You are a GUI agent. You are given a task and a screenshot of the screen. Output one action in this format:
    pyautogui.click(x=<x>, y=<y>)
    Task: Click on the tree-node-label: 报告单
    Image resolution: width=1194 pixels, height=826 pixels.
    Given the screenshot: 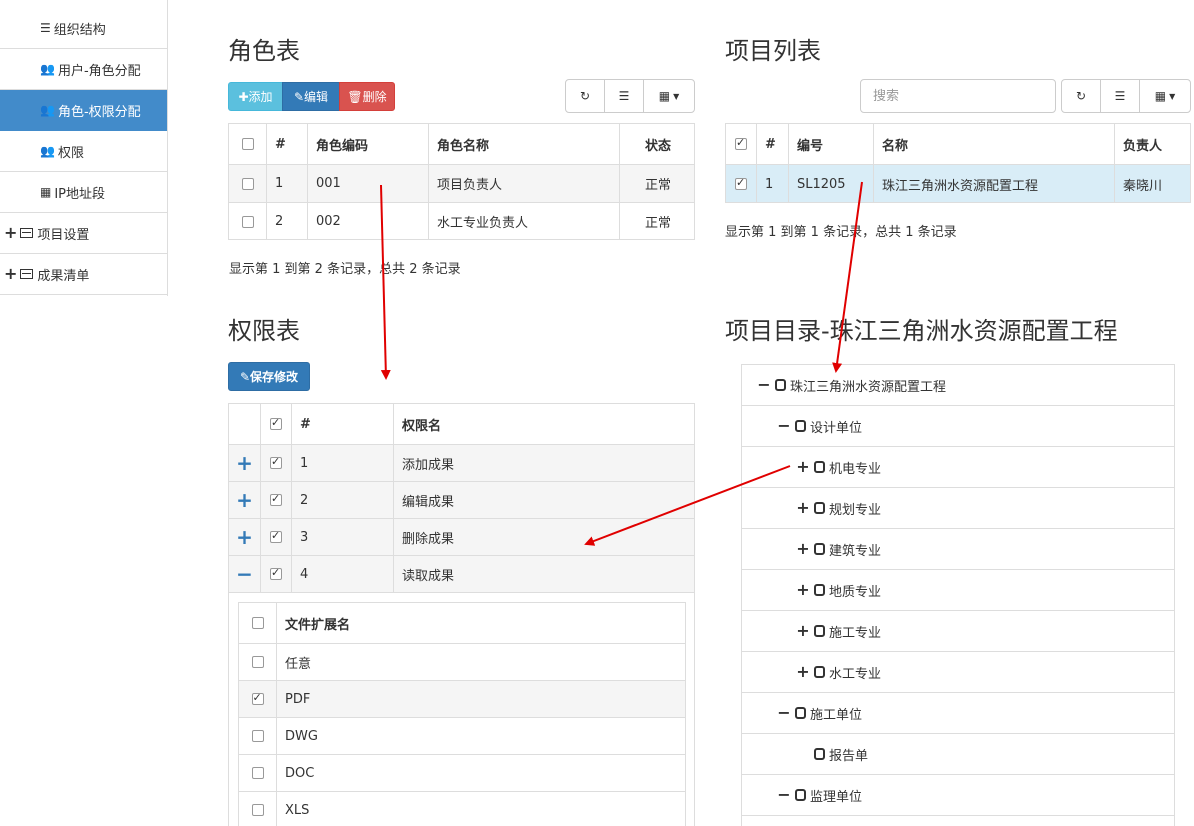 What is the action you would take?
    pyautogui.click(x=848, y=754)
    